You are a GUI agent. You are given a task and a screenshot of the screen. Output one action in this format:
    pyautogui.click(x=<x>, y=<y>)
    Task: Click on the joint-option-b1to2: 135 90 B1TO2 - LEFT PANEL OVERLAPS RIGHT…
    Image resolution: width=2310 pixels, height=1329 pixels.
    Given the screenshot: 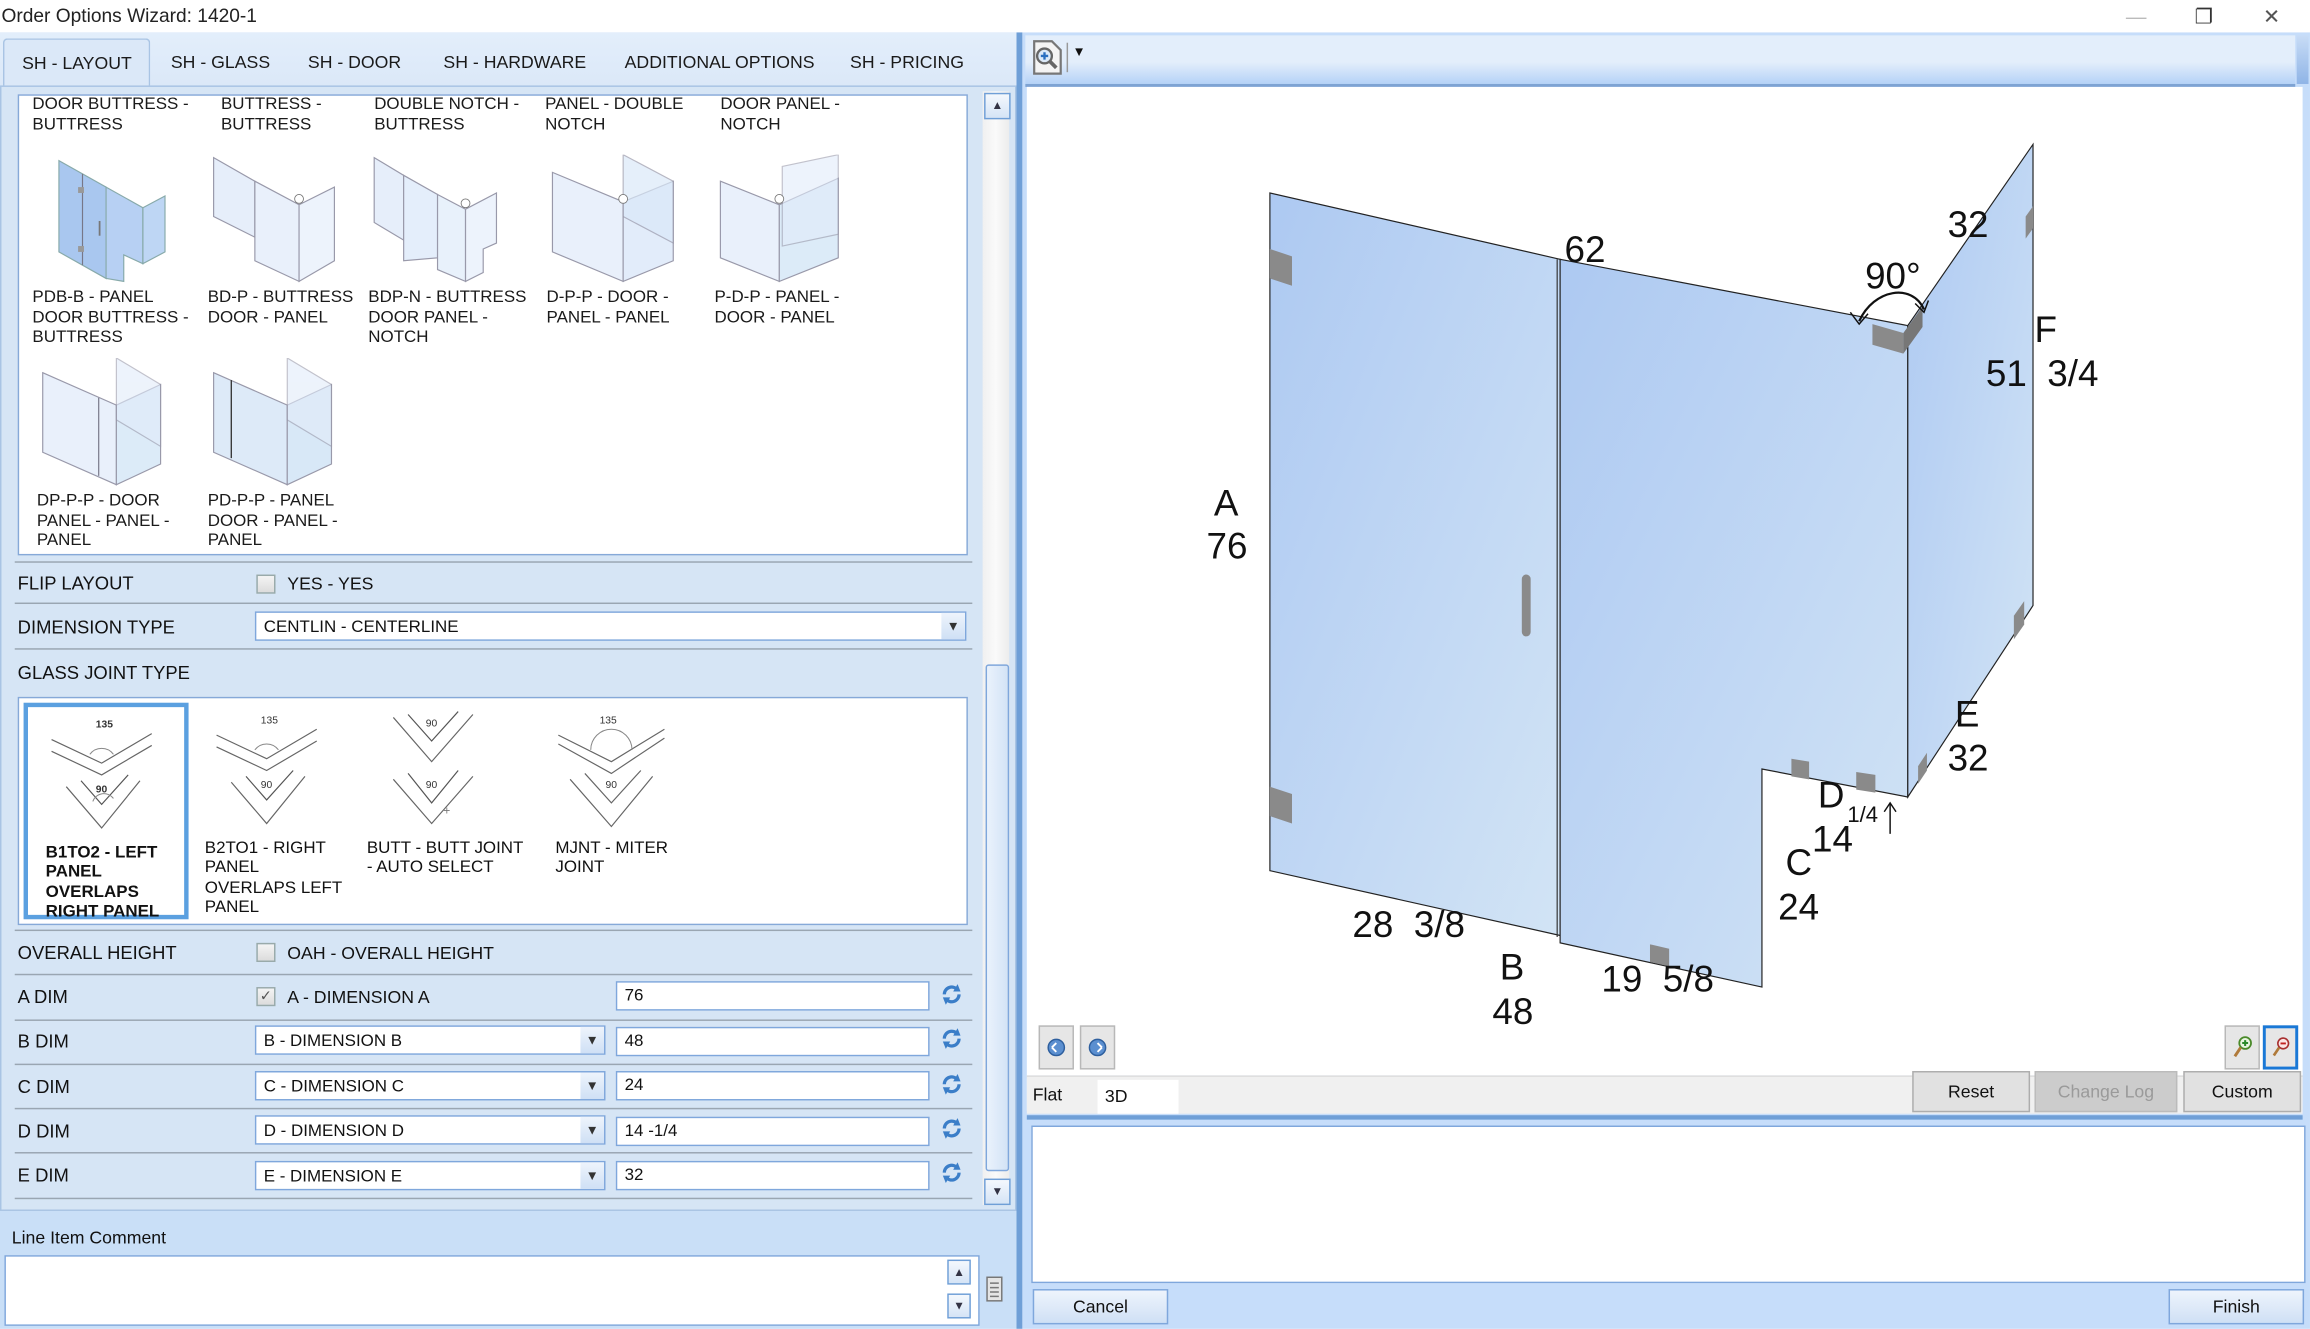 What is the action you would take?
    pyautogui.click(x=106, y=811)
    